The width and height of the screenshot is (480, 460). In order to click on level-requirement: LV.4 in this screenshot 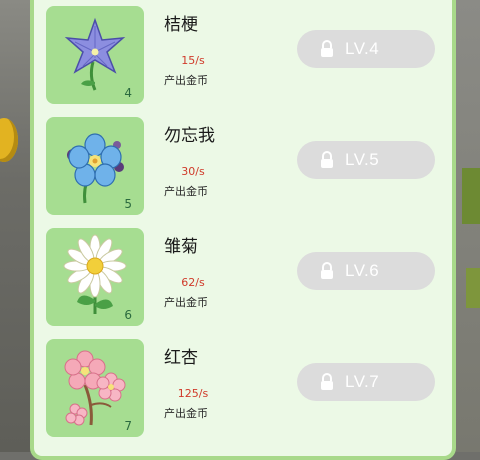, I will do `click(362, 48)`.